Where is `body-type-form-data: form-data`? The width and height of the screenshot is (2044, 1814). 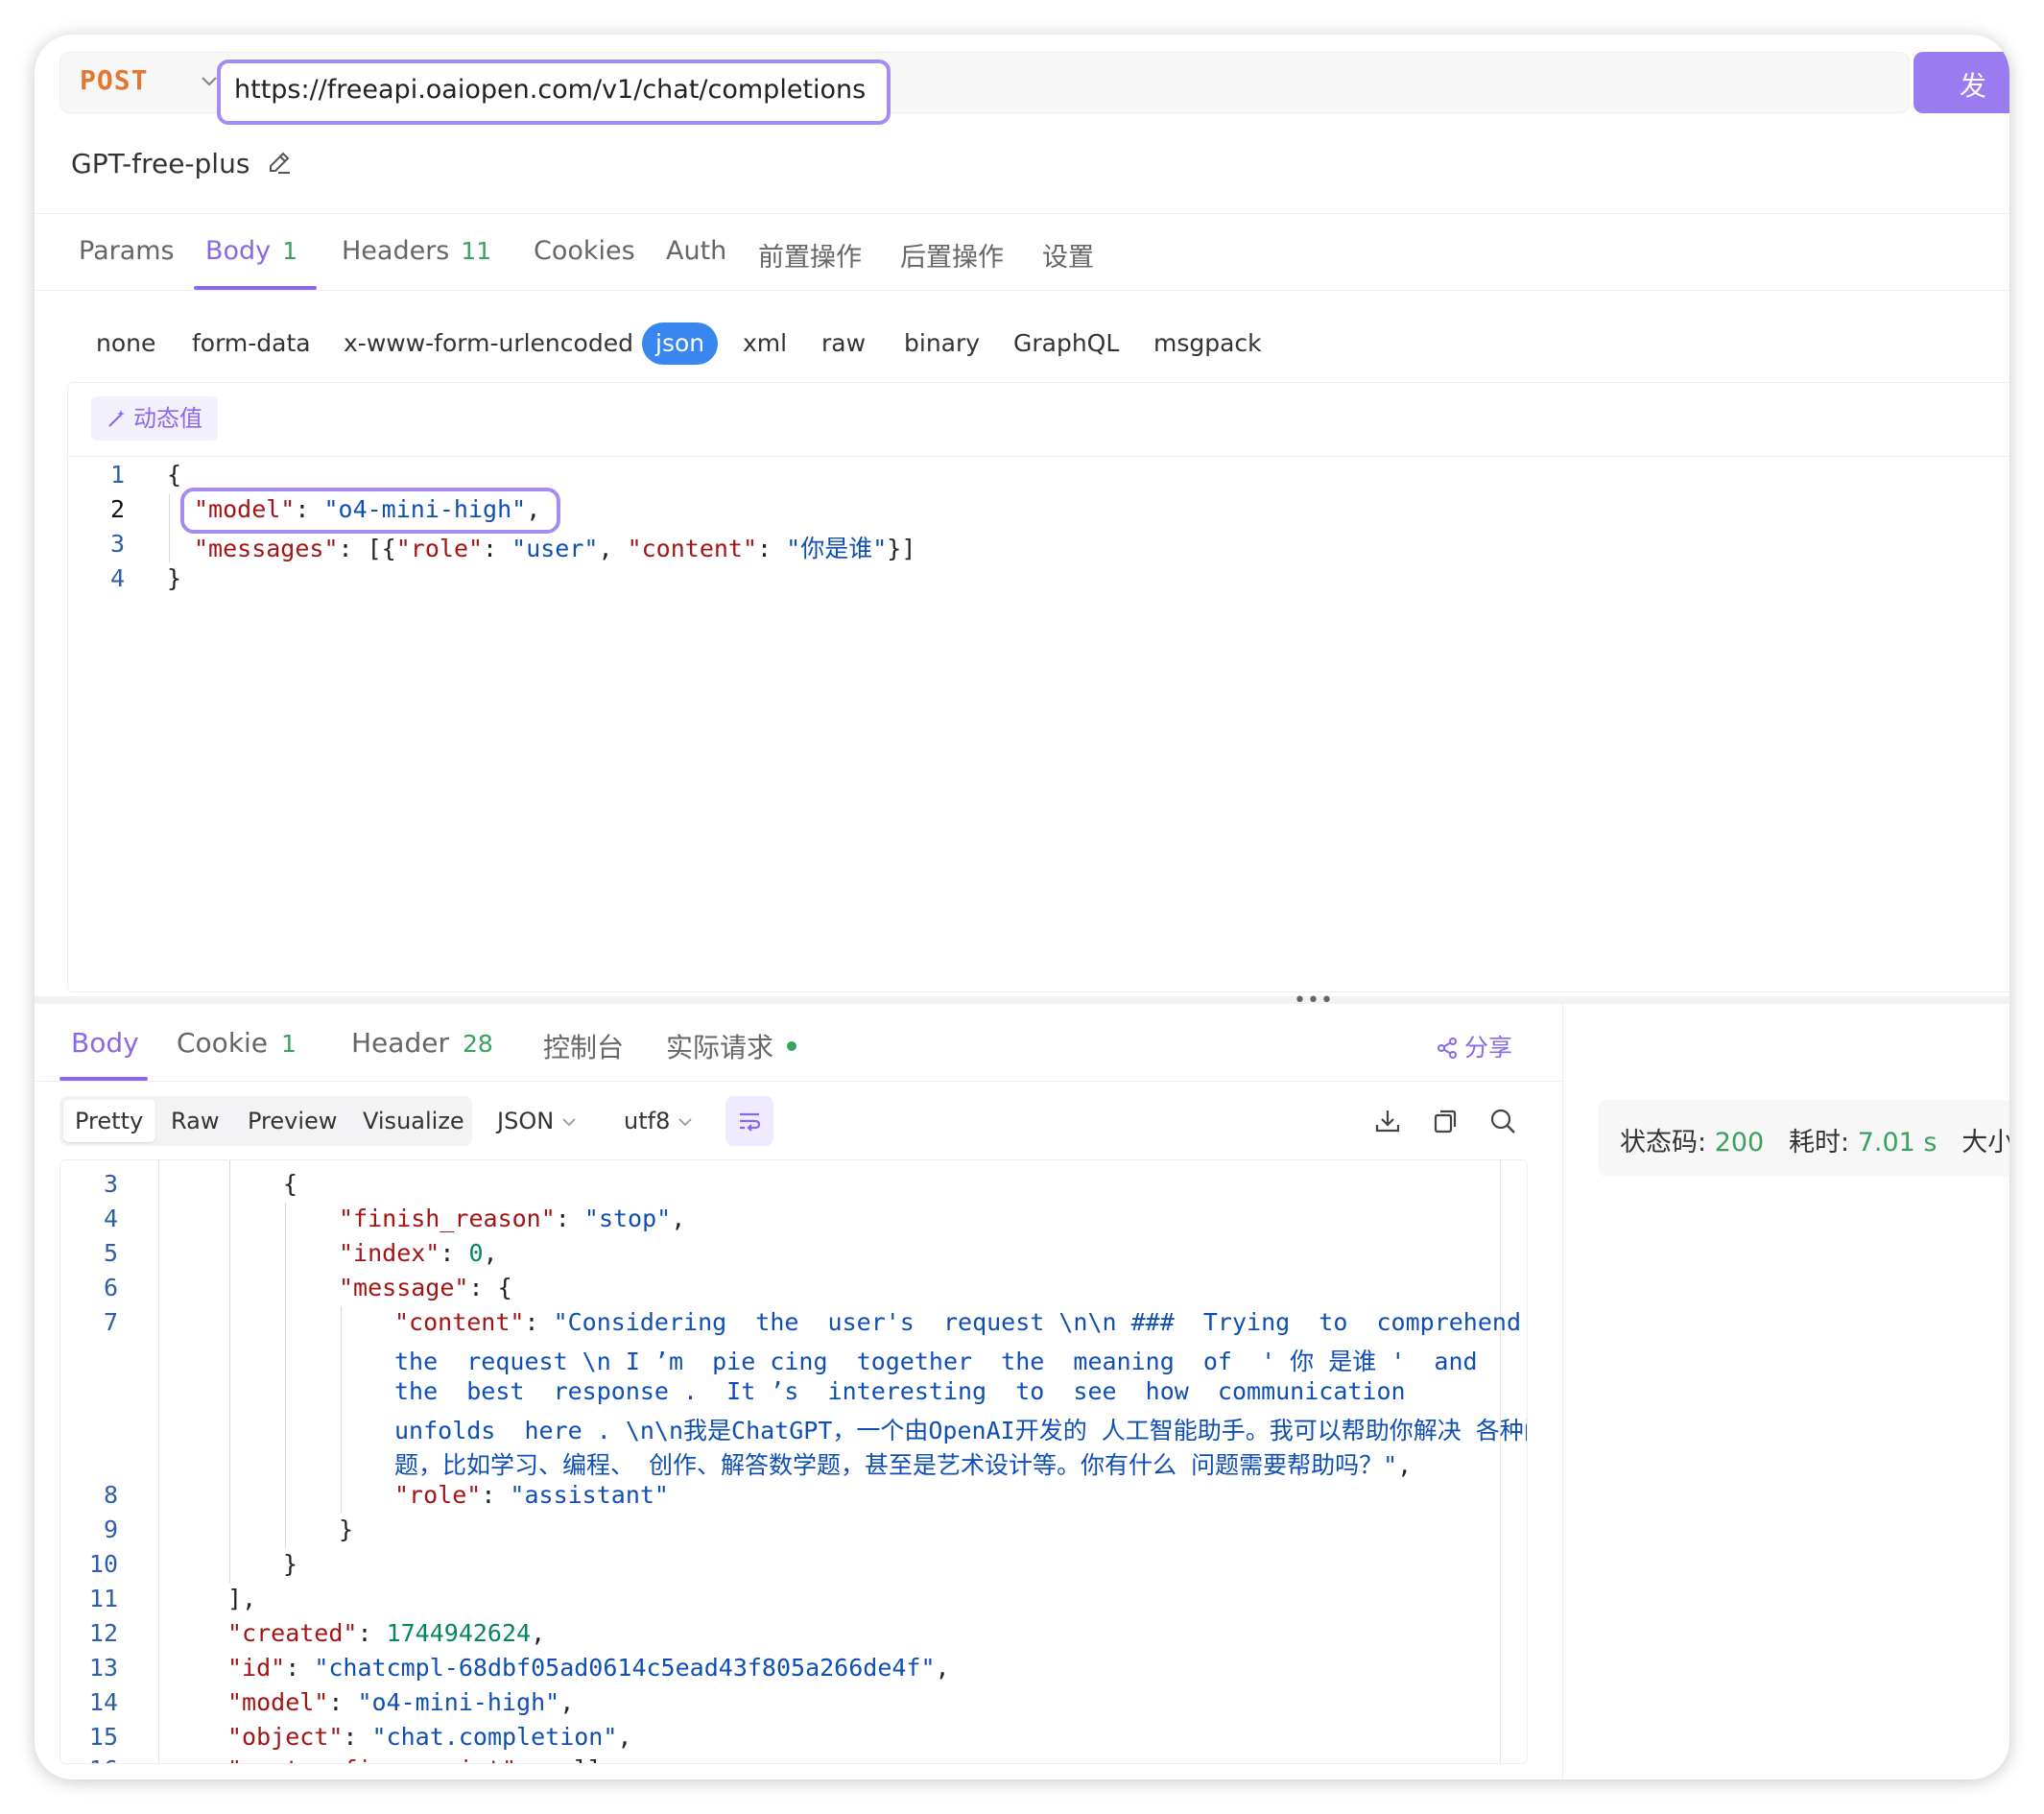
body-type-form-data: form-data is located at coordinates (251, 343).